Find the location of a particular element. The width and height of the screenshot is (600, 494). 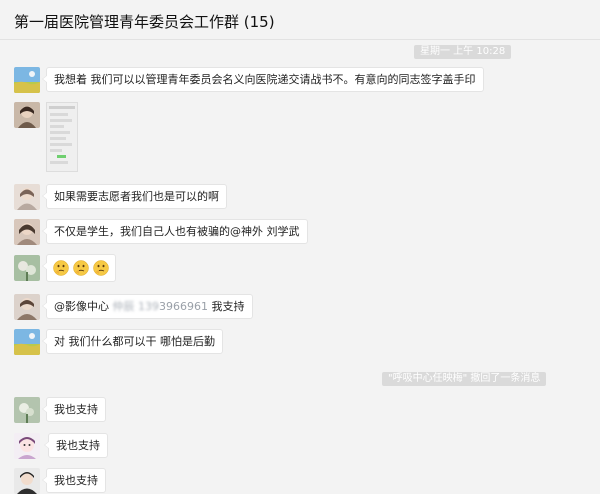

message-bubble: 不仅是学生，我们自己人也有被骗的@神外 刘学武 is located at coordinates (175, 231).